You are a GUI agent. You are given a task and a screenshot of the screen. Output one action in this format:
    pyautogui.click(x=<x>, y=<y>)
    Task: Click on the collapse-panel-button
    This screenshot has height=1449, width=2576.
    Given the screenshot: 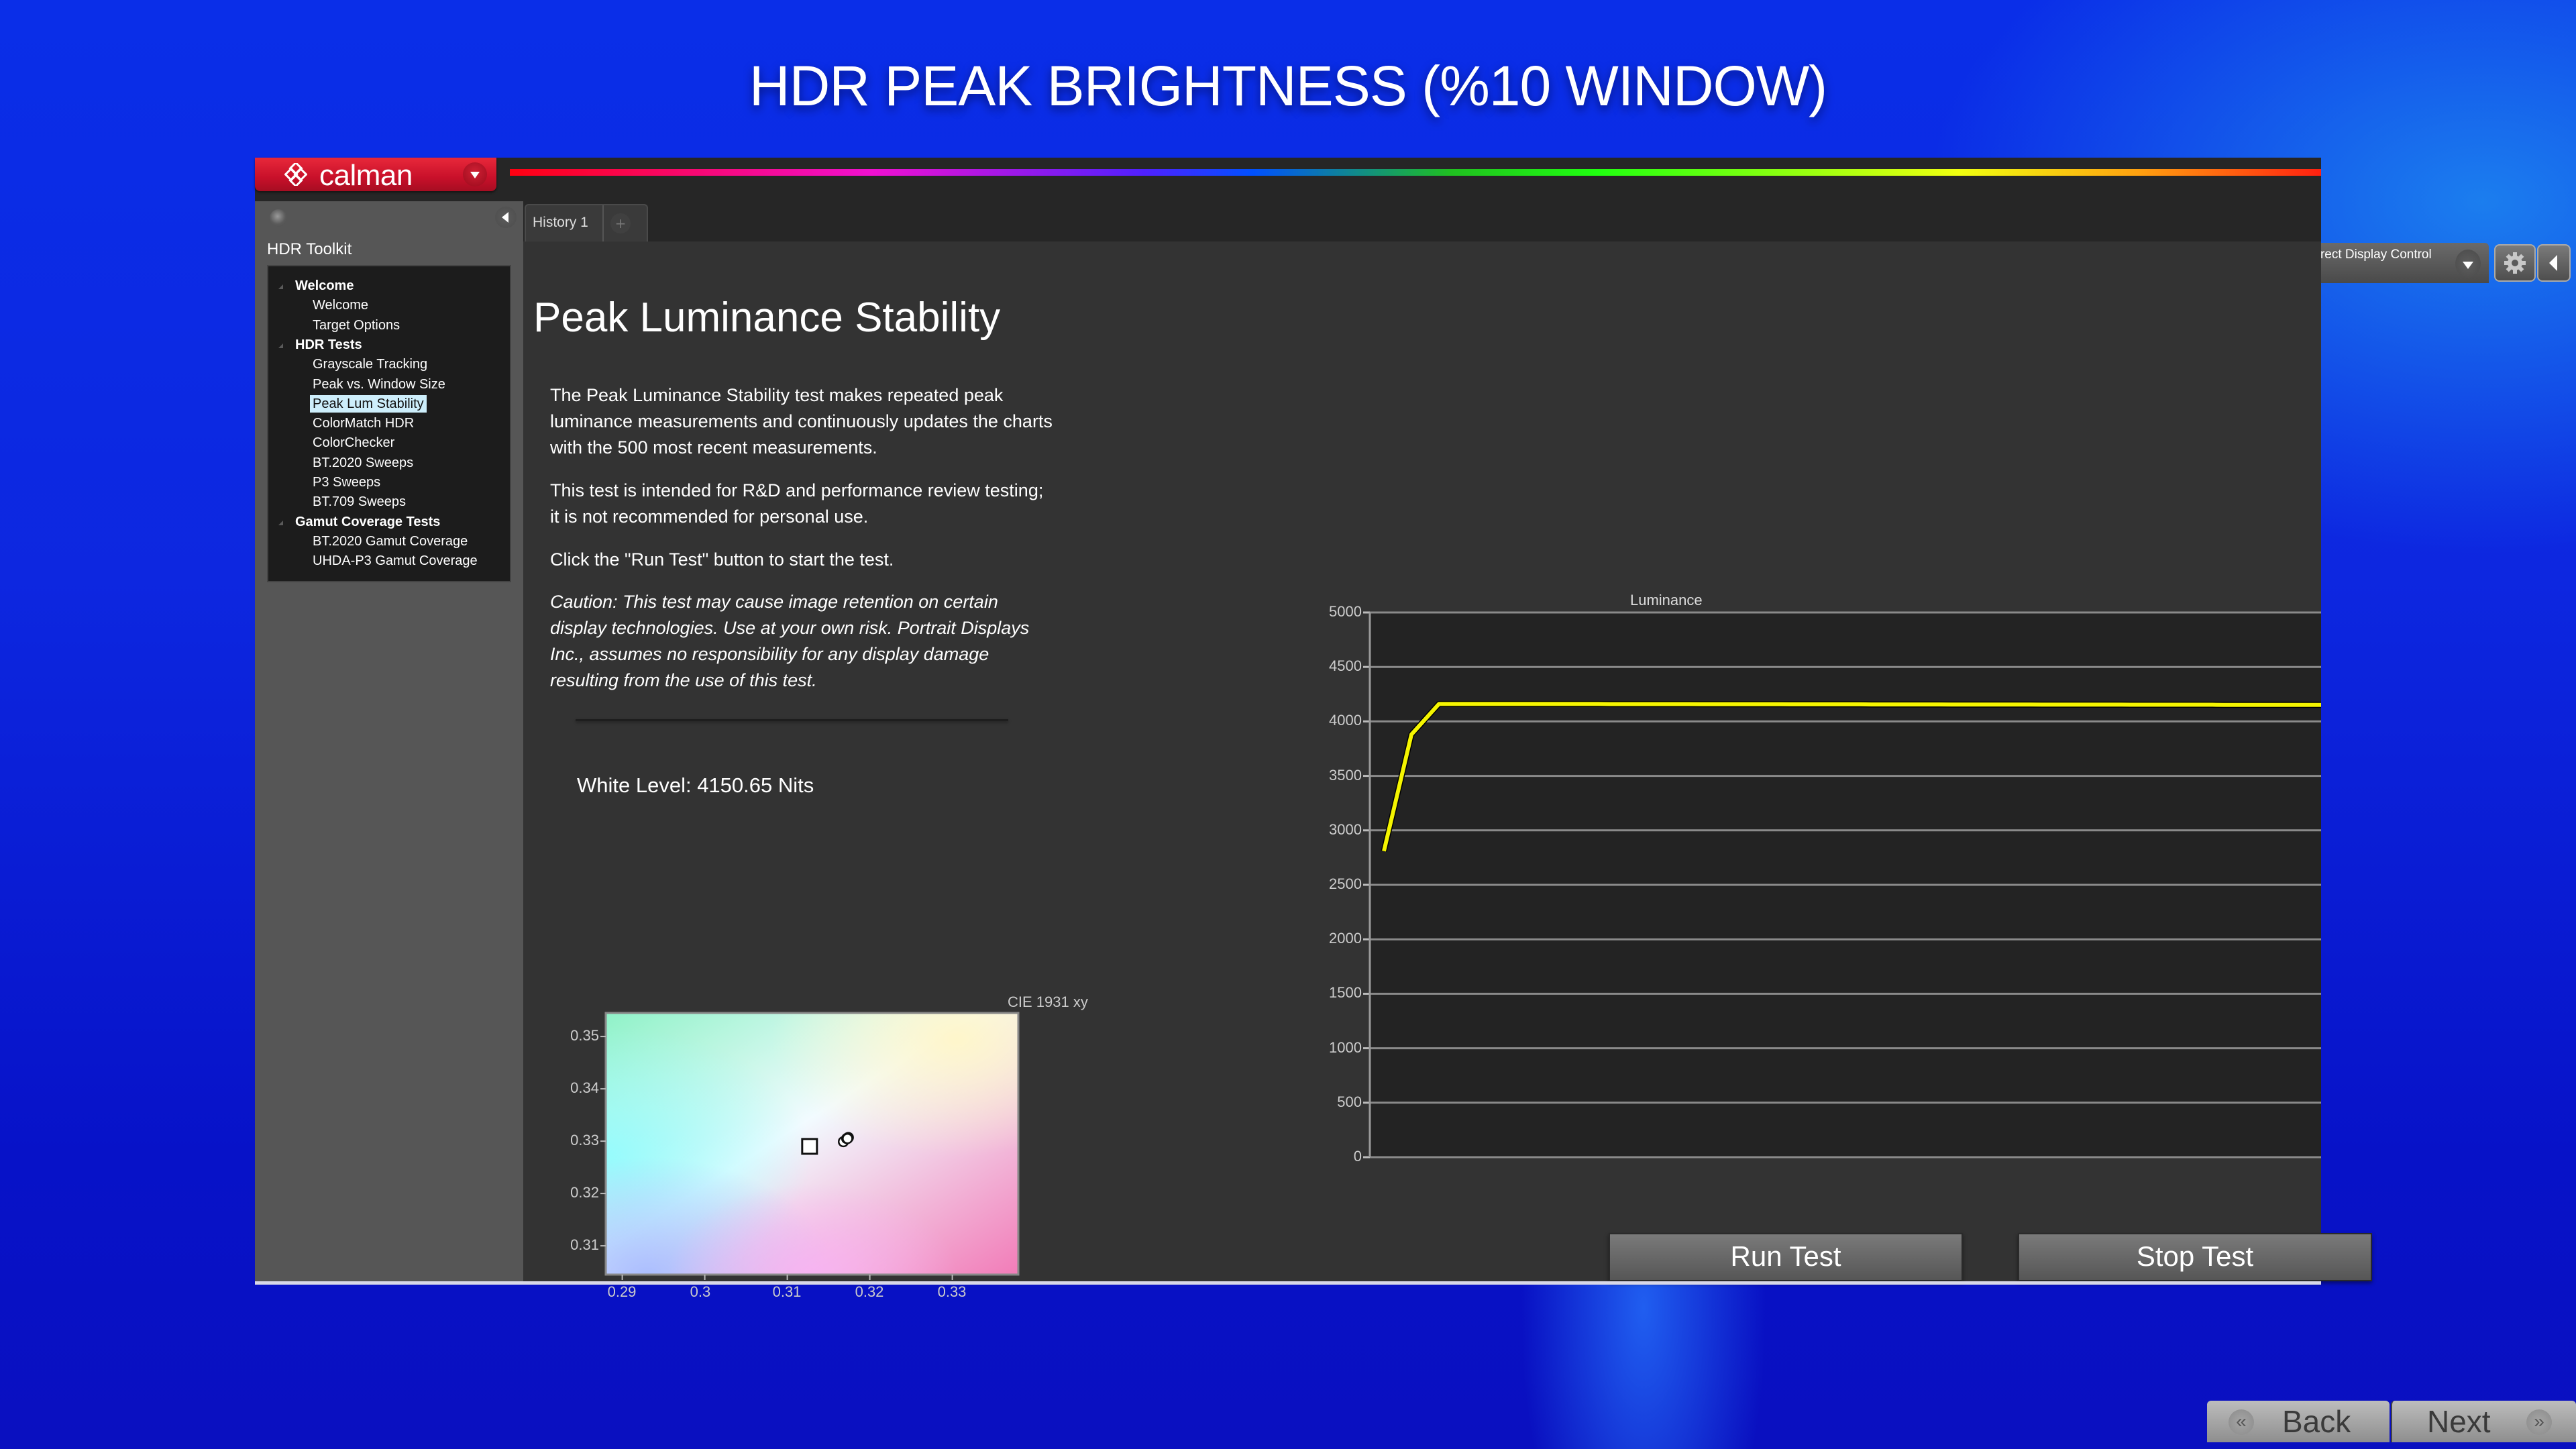 What is the action you would take?
    pyautogui.click(x=2554, y=263)
    